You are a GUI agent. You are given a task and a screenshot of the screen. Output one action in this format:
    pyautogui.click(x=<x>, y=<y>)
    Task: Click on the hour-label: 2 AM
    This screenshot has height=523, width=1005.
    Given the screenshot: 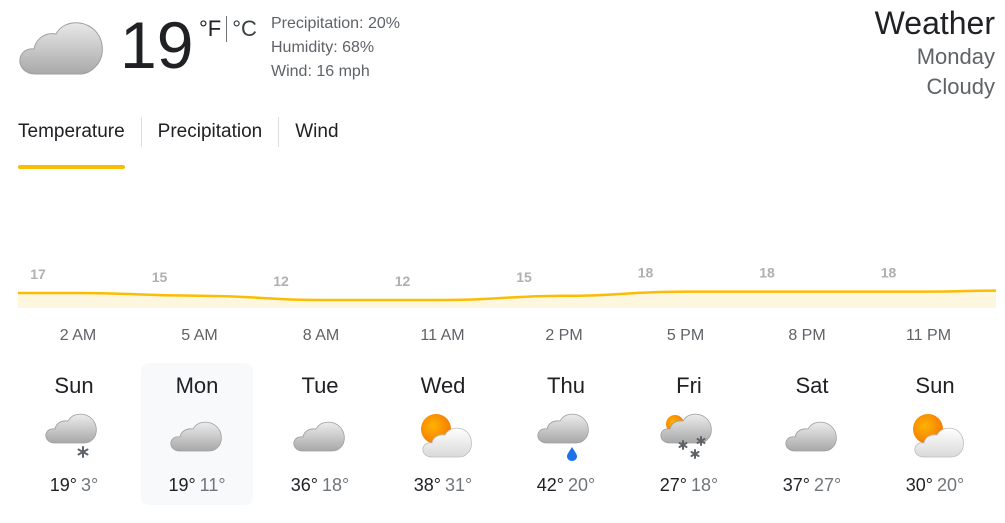 What is the action you would take?
    pyautogui.click(x=78, y=335)
    